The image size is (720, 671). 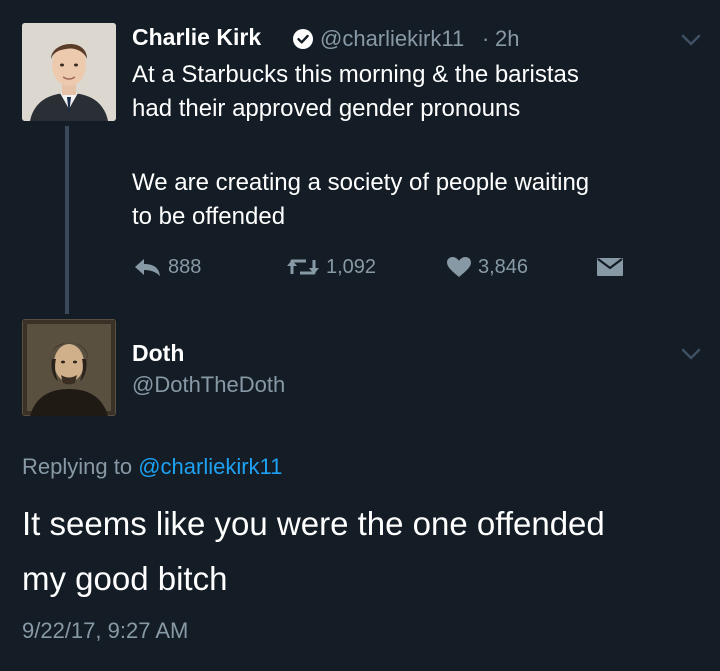 I want to click on replying-to-label: Replying to @charliekirk11, so click(x=152, y=467).